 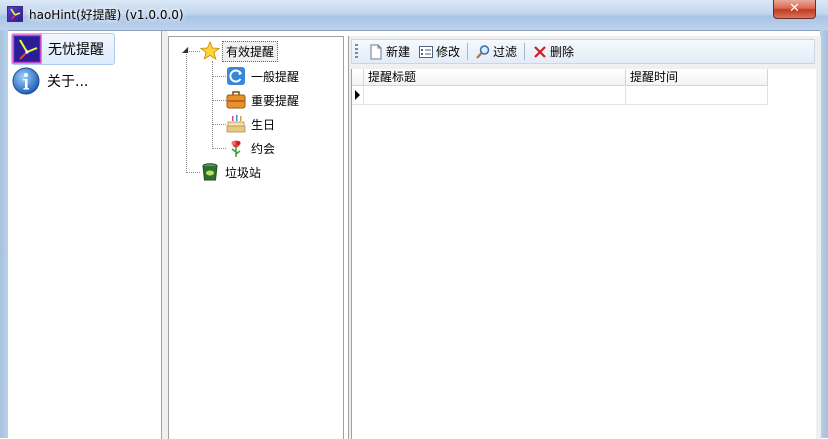 What do you see at coordinates (697, 95) in the screenshot?
I see `cell-time` at bounding box center [697, 95].